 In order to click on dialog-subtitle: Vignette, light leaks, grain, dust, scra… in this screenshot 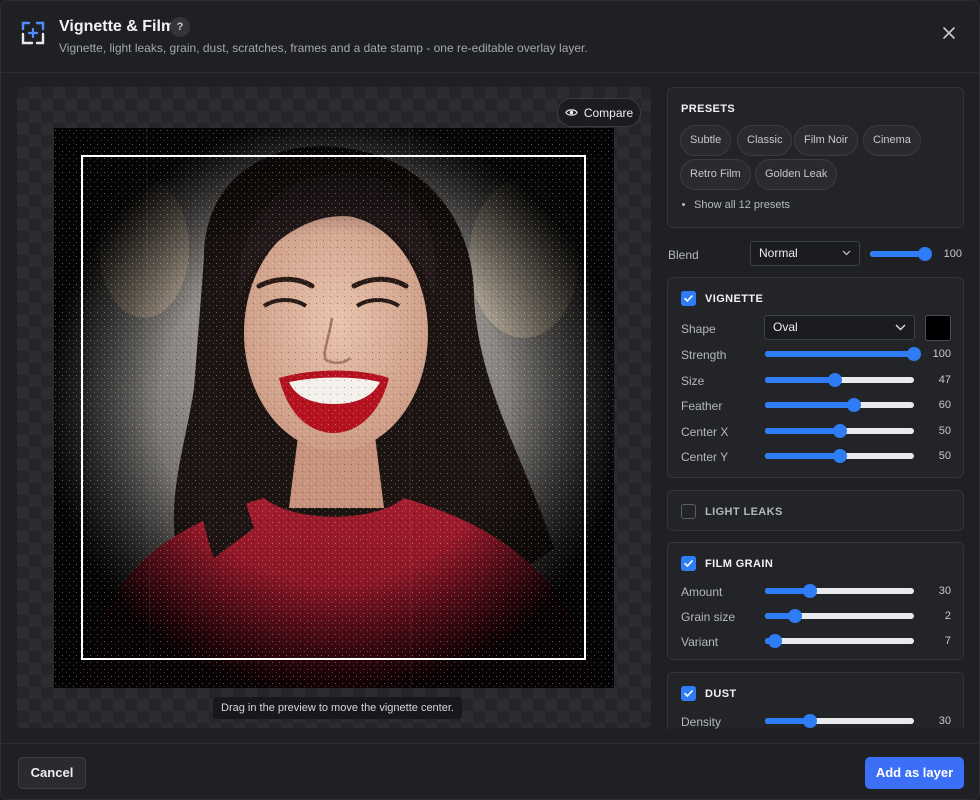, I will do `click(323, 48)`.